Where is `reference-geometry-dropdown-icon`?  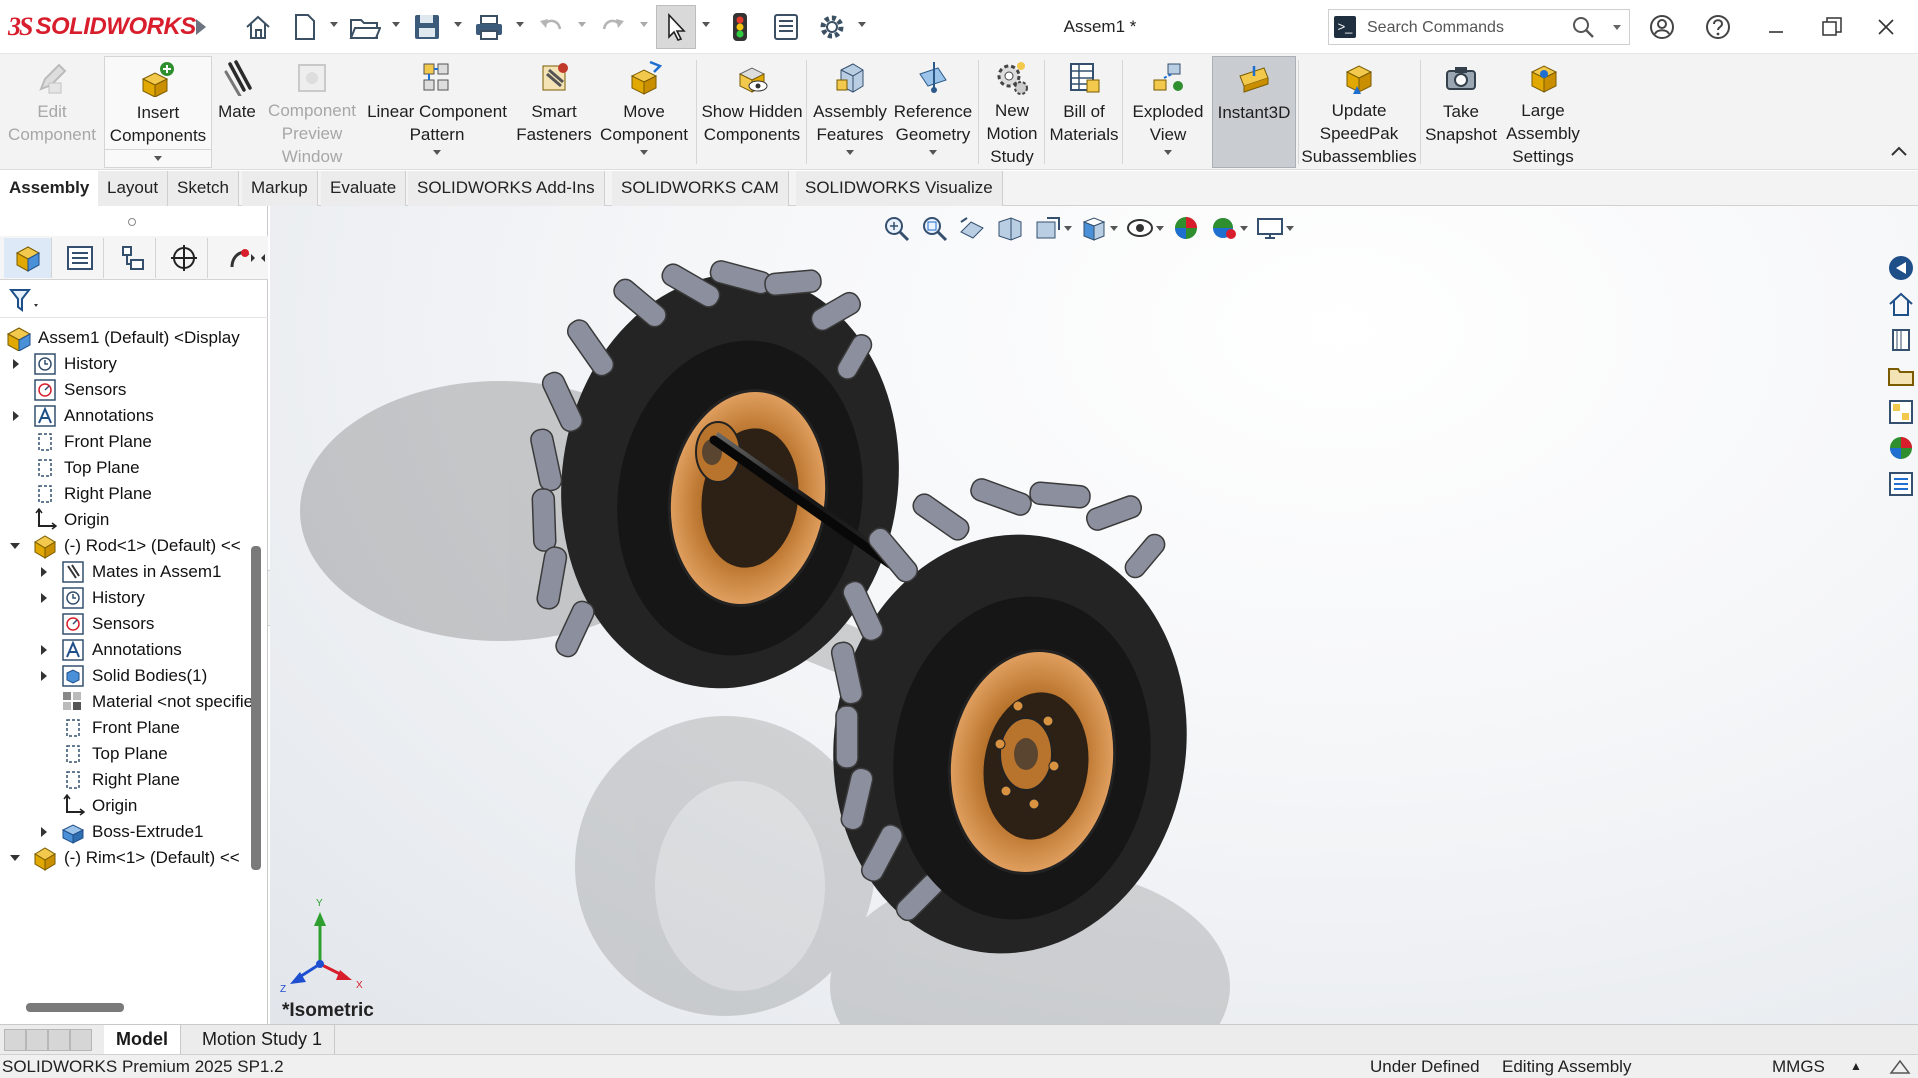
reference-geometry-dropdown-icon is located at coordinates (933, 152).